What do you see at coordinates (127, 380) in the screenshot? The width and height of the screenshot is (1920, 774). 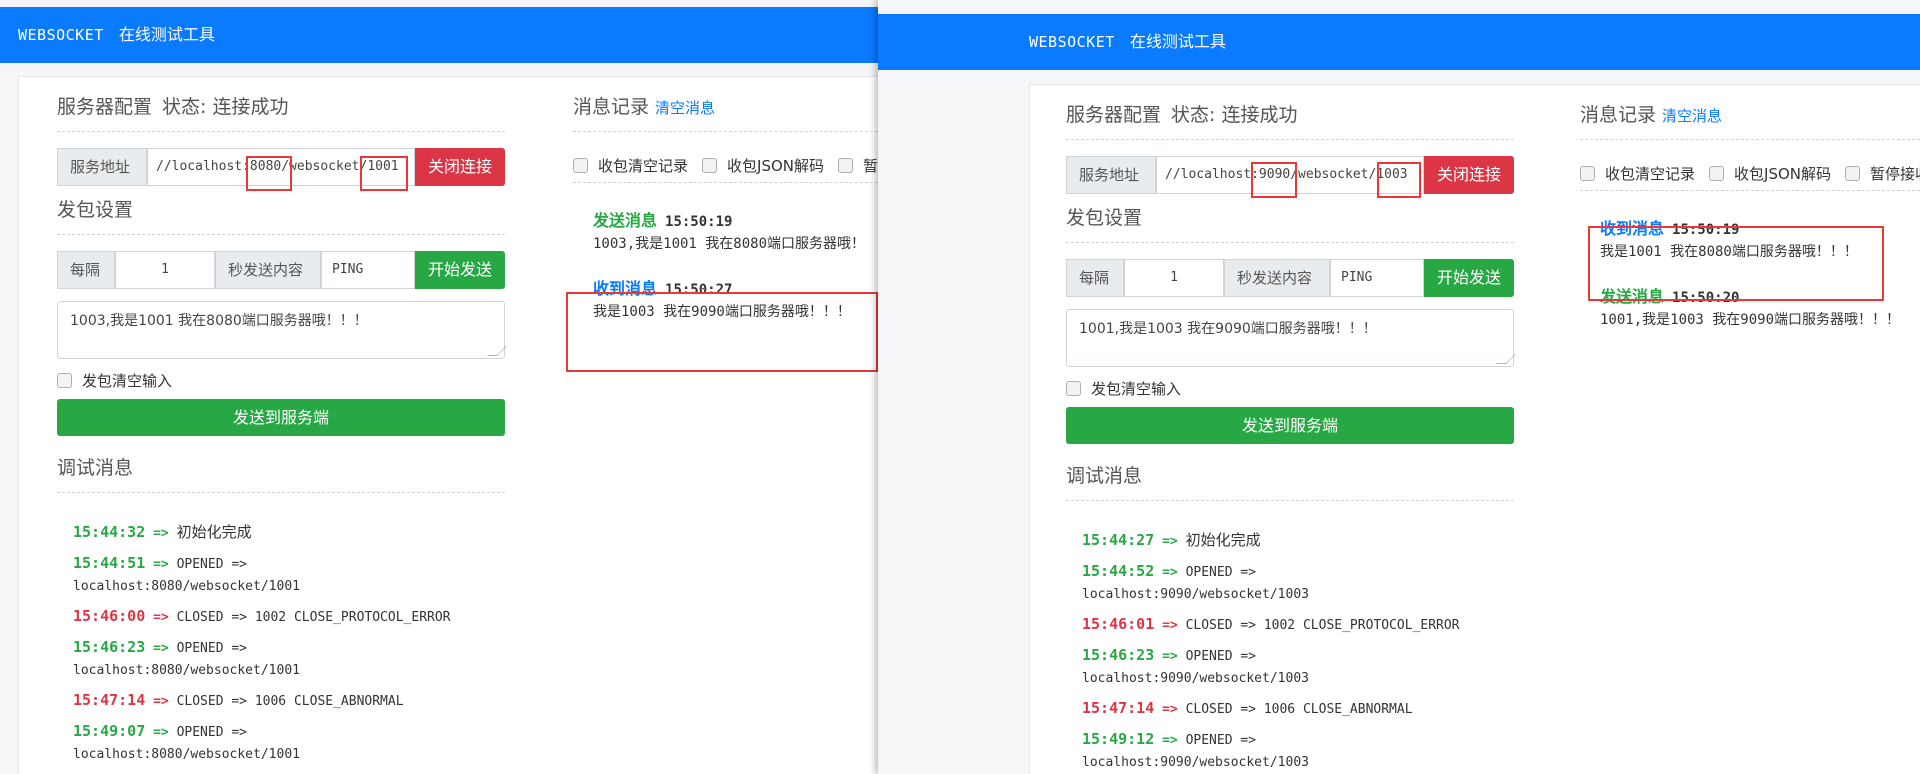 I see `clear-input-label: 发包清空输入` at bounding box center [127, 380].